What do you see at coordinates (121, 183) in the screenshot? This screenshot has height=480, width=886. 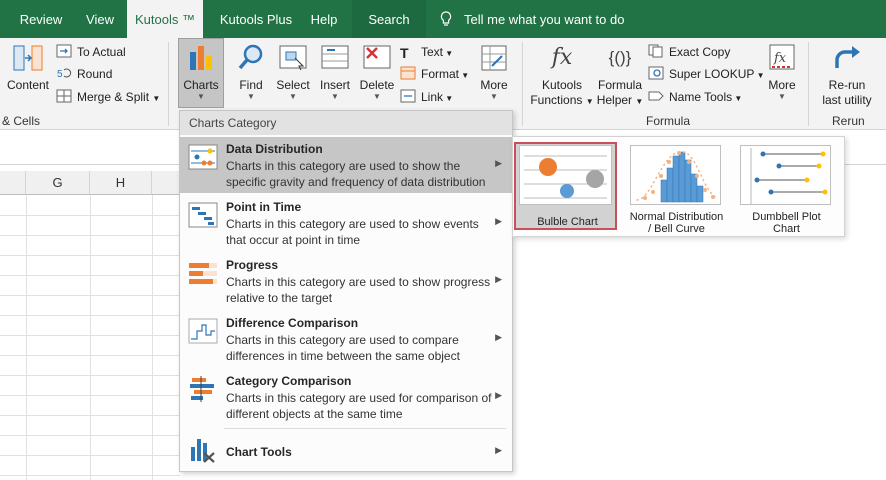 I see `column-header-h: H` at bounding box center [121, 183].